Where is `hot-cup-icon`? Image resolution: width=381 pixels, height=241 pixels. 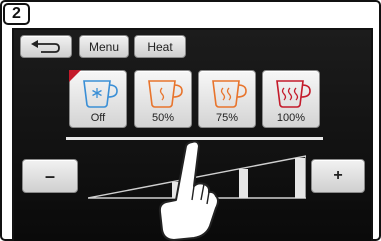
hot-cup-icon is located at coordinates (293, 94).